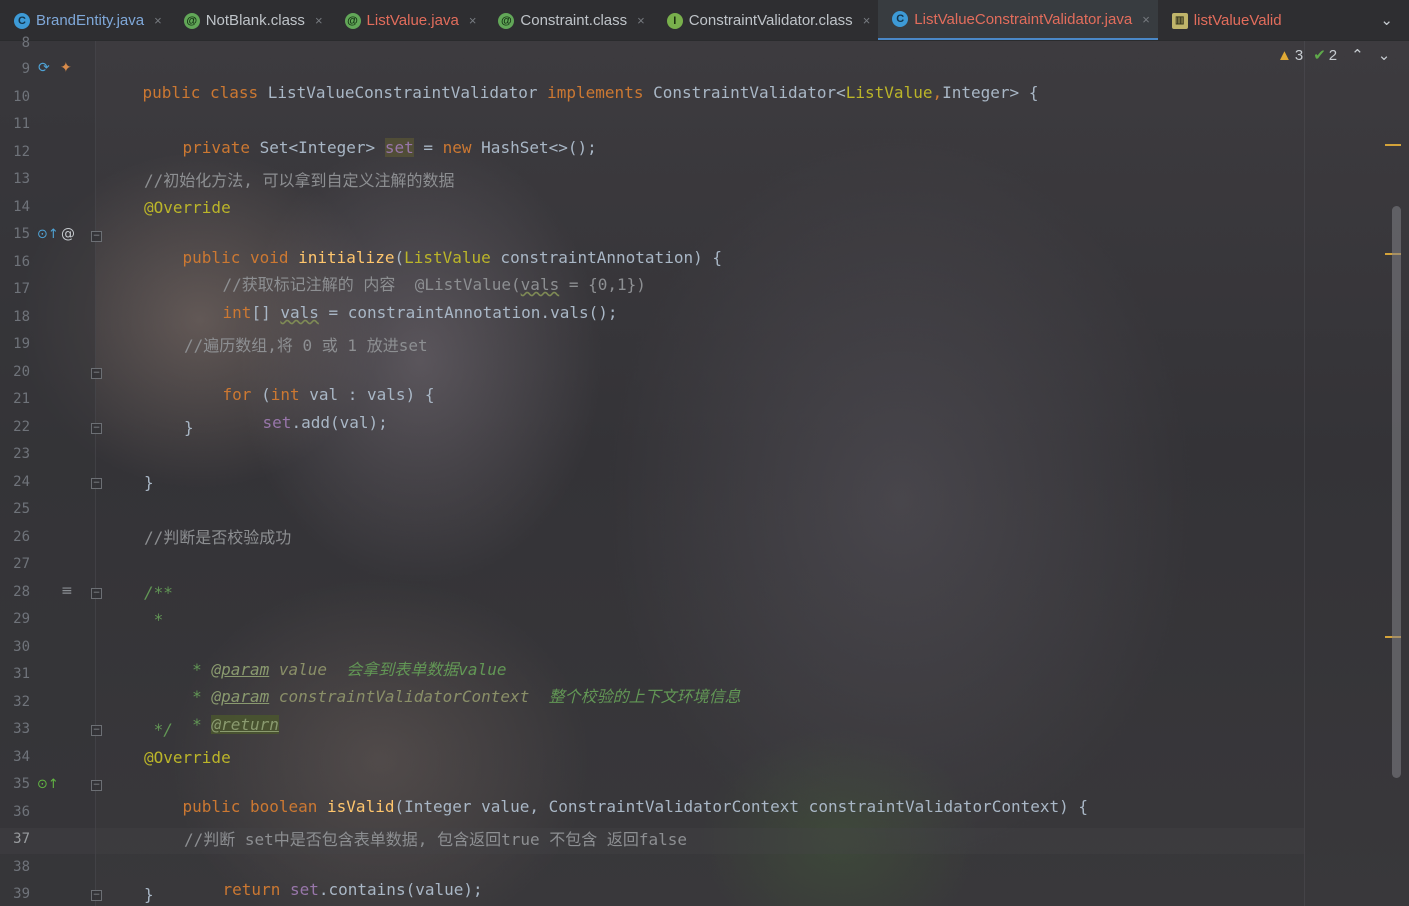 The width and height of the screenshot is (1409, 906). I want to click on weak-warning-count: 2, so click(1333, 55).